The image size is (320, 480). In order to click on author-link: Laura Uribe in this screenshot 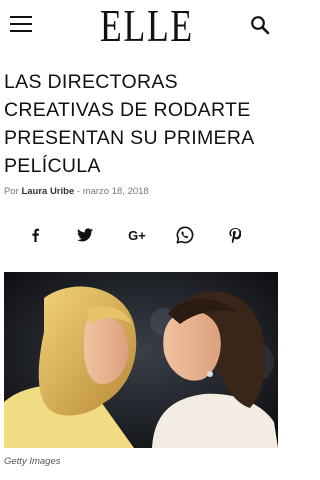, I will do `click(47, 191)`.